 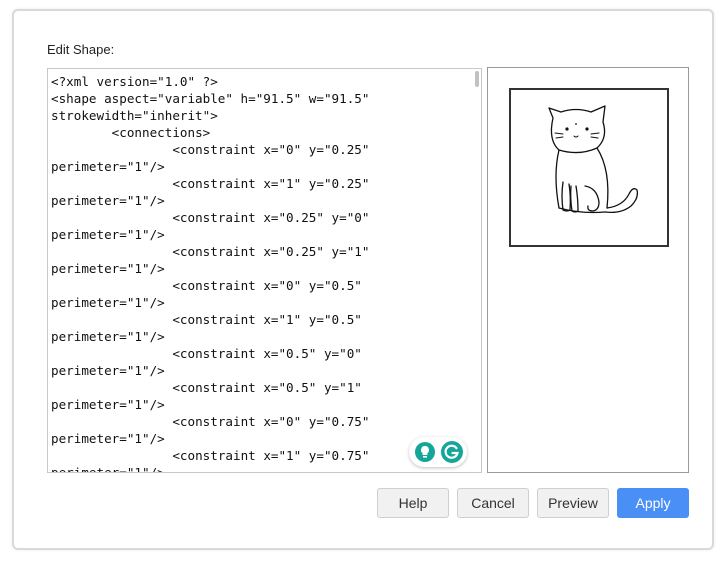 What do you see at coordinates (573, 503) in the screenshot?
I see `preview-button: Preview` at bounding box center [573, 503].